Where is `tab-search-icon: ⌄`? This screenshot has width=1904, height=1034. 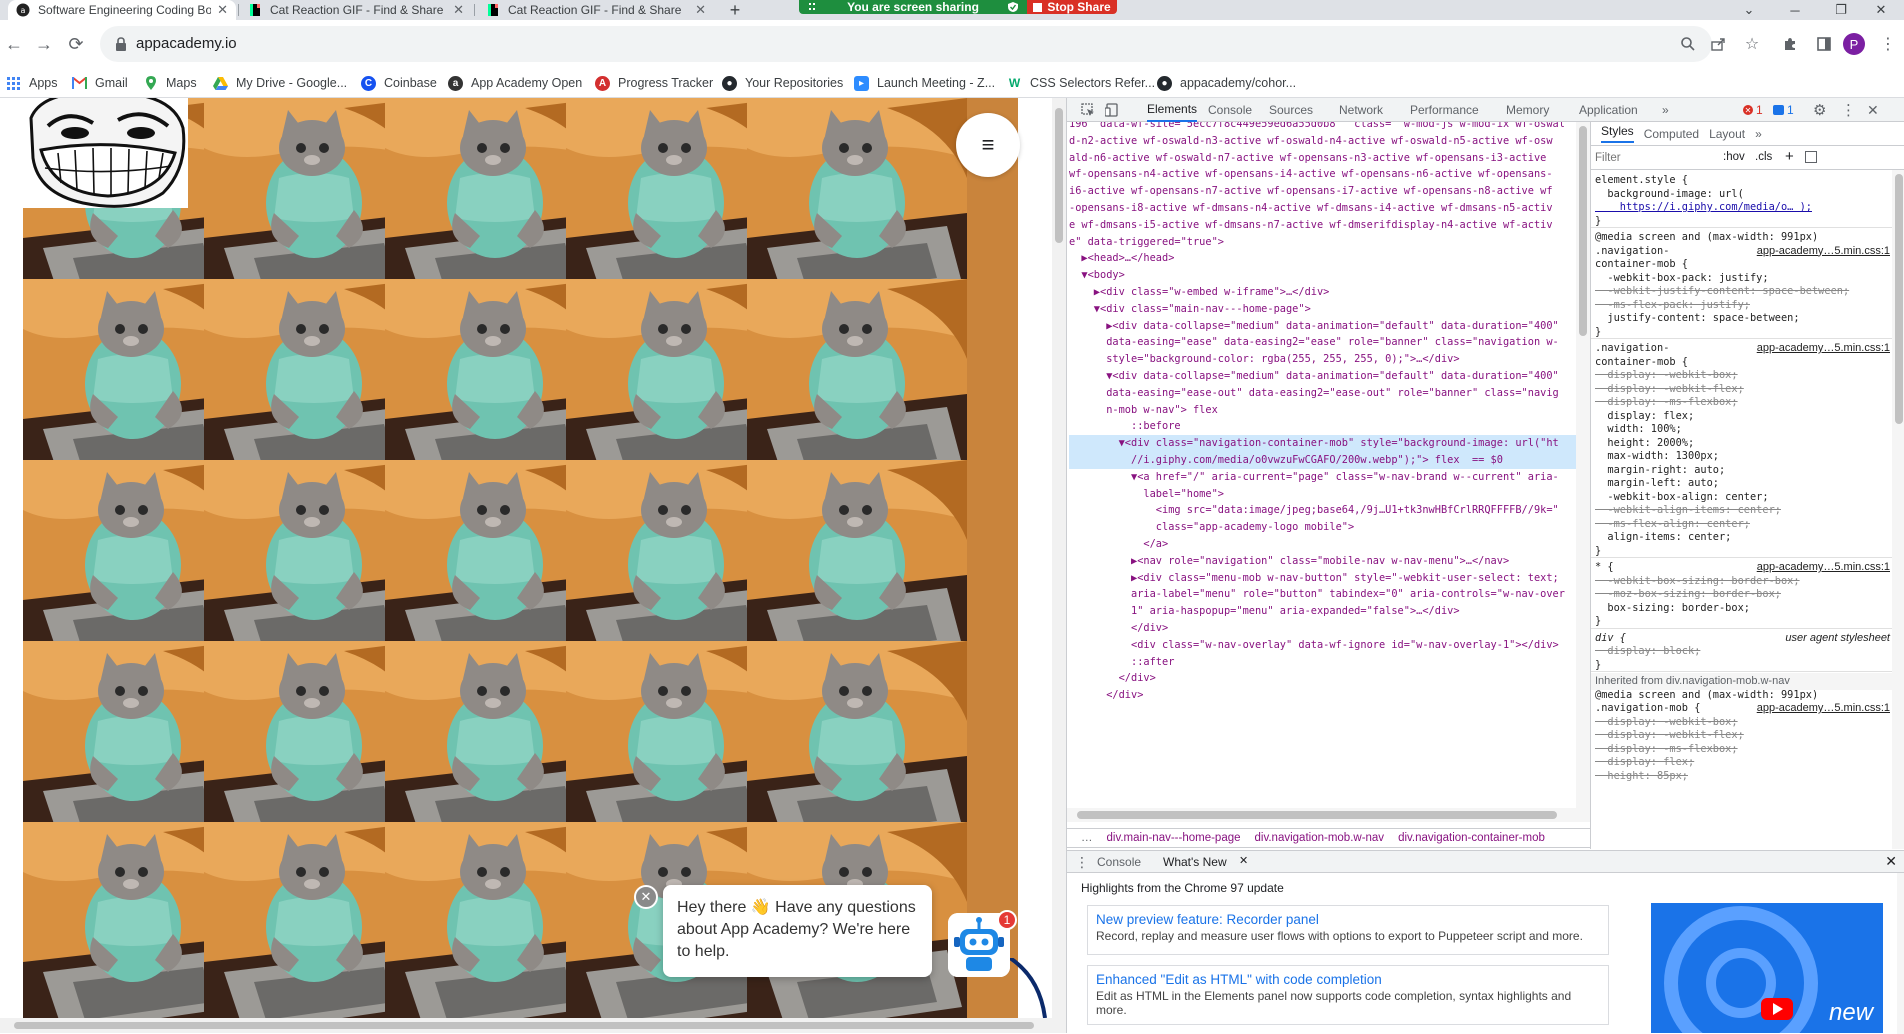
tab-search-icon: ⌄ is located at coordinates (1749, 10).